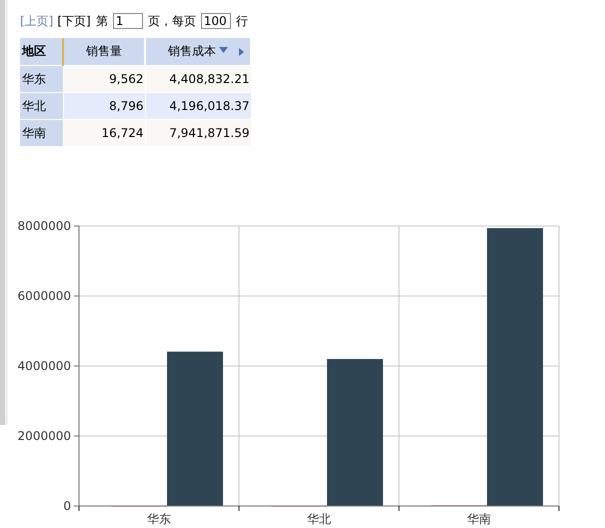 This screenshot has height=528, width=605. I want to click on y-tick-label: 4000000, so click(44, 366).